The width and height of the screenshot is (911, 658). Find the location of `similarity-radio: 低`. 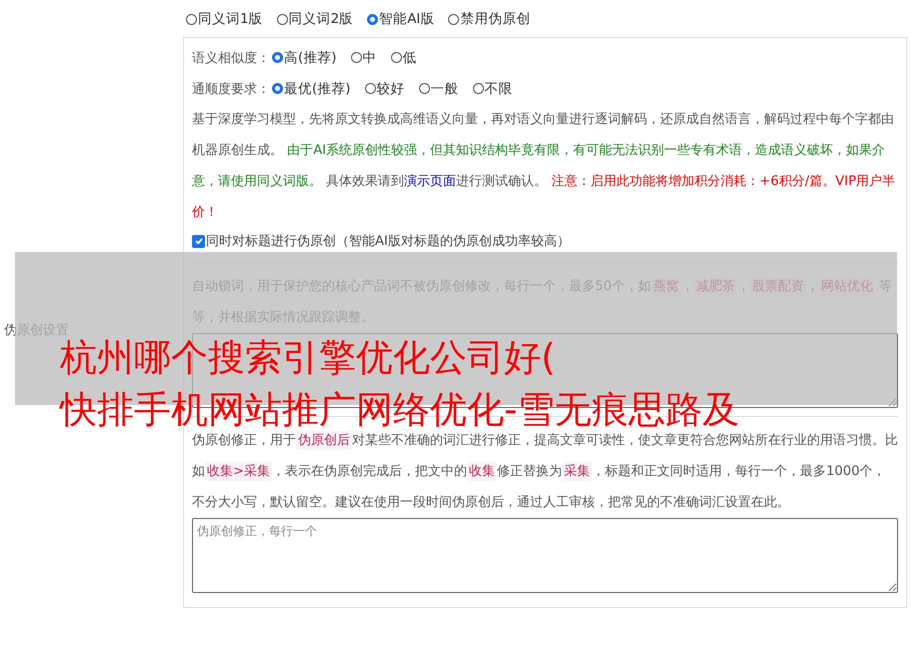

similarity-radio: 低 is located at coordinates (403, 57).